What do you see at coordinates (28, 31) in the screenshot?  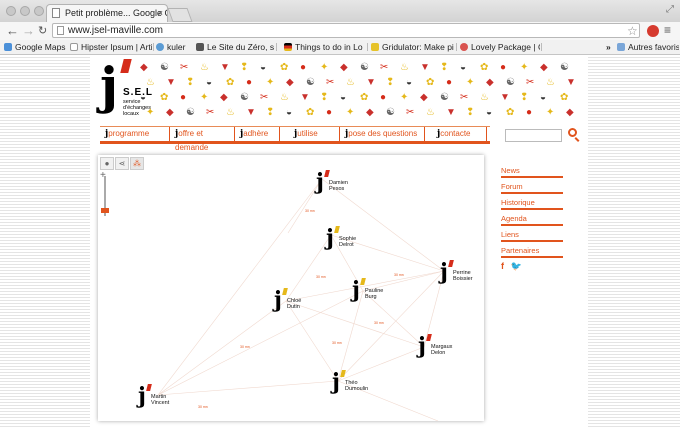 I see `forward-icon: →` at bounding box center [28, 31].